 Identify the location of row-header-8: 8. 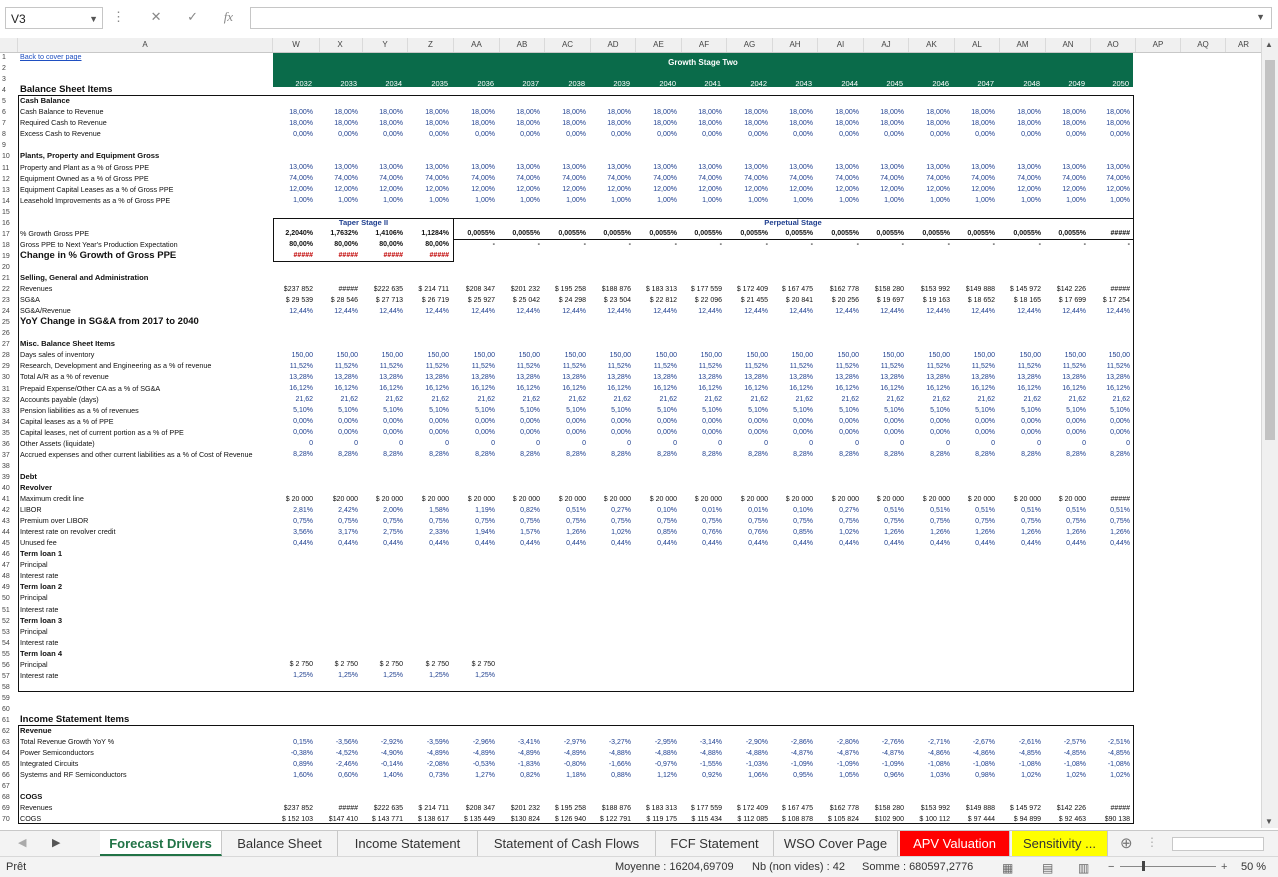
(9, 134).